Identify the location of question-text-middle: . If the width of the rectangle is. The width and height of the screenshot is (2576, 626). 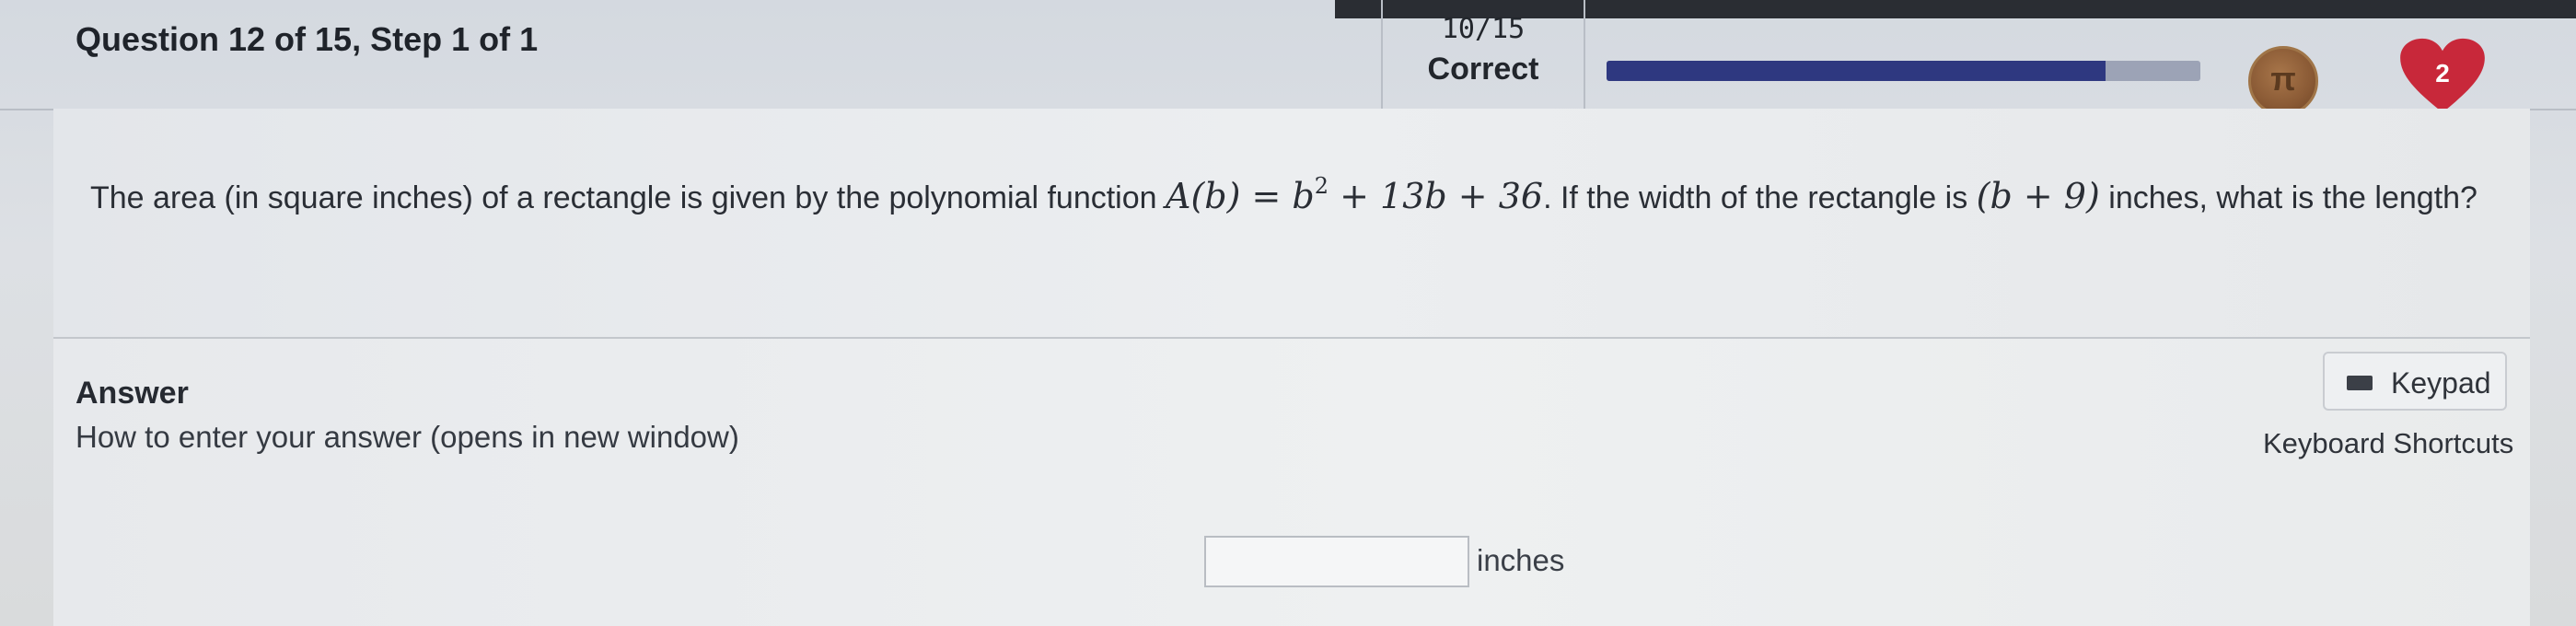
(1760, 197).